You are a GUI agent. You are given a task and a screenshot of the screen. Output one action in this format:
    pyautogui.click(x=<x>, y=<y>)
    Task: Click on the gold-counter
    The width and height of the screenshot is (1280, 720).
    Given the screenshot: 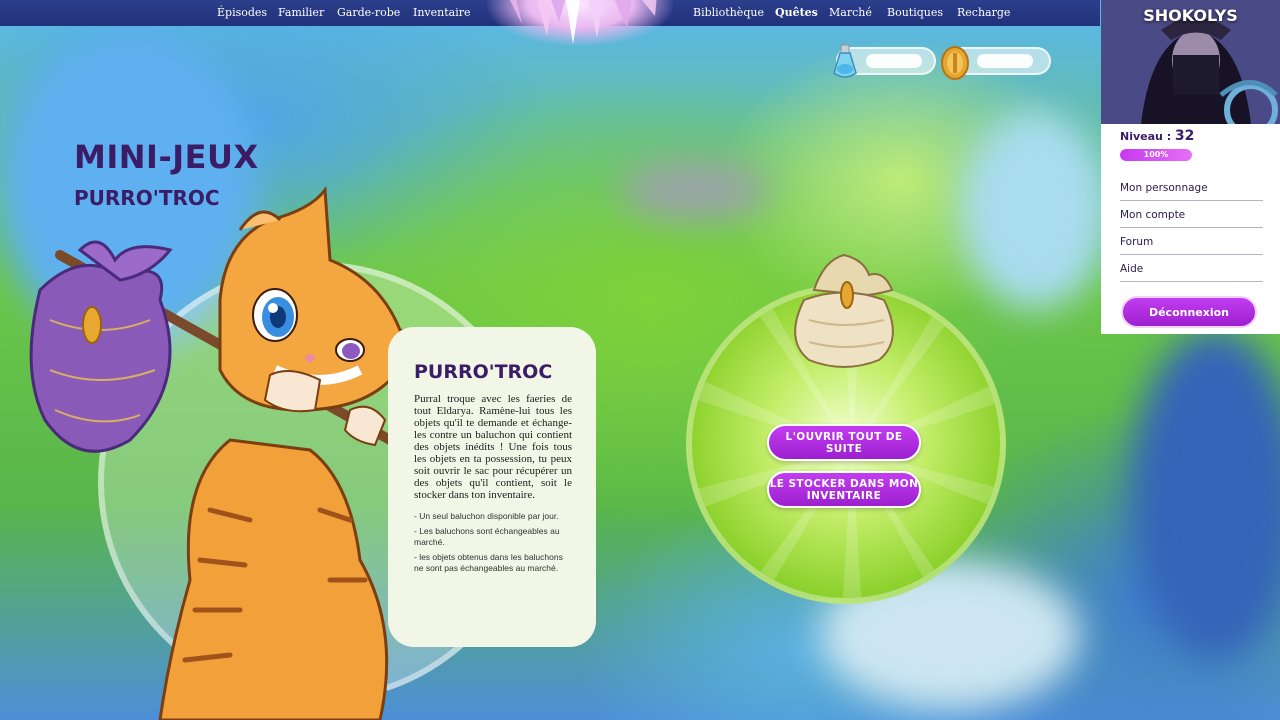 What is the action you would take?
    pyautogui.click(x=996, y=63)
    